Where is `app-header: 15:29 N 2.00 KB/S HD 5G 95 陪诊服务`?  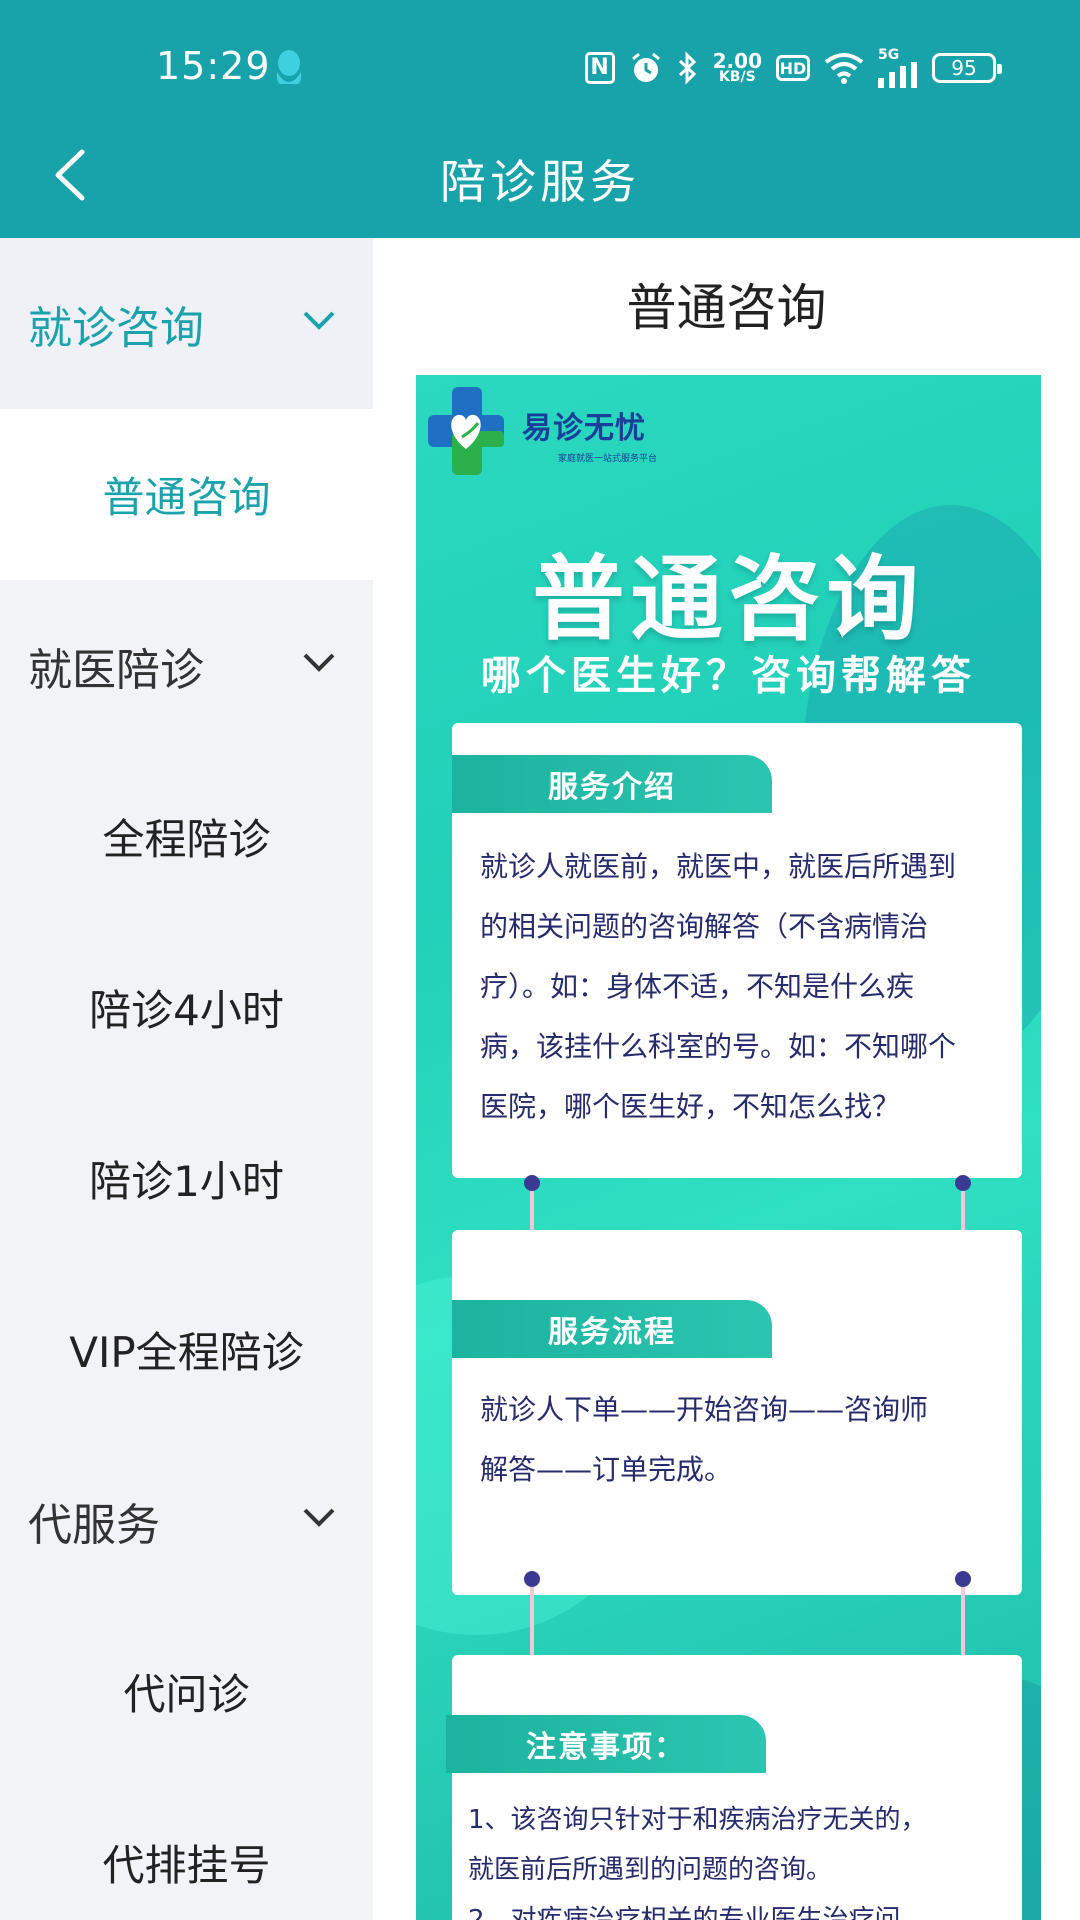 app-header: 15:29 N 2.00 KB/S HD 5G 95 陪诊服务 is located at coordinates (540, 119).